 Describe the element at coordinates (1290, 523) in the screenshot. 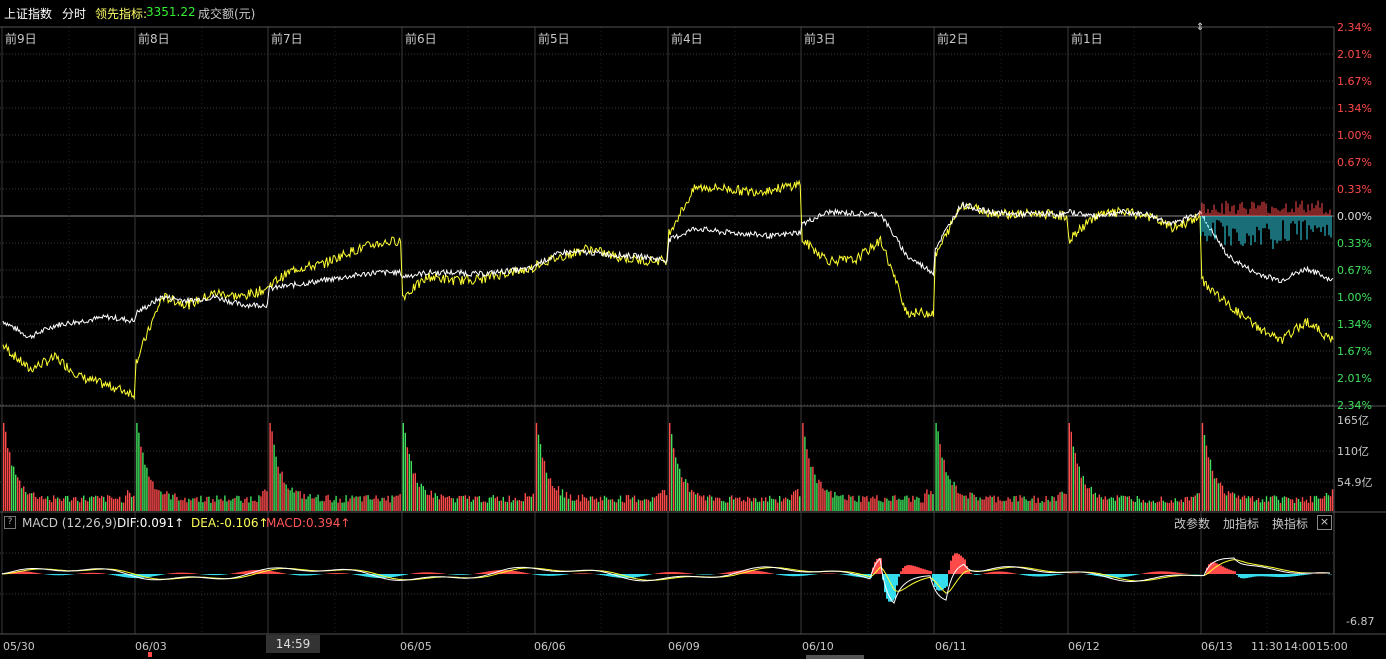

I see `switch-indicator-button: 换指标` at that location.